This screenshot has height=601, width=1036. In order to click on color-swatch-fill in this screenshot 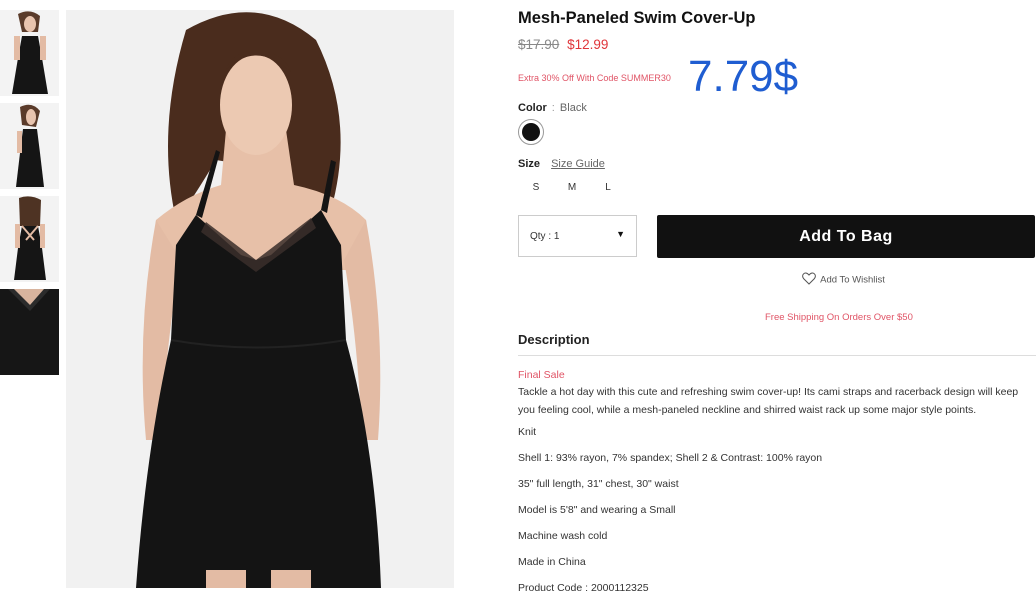, I will do `click(531, 132)`.